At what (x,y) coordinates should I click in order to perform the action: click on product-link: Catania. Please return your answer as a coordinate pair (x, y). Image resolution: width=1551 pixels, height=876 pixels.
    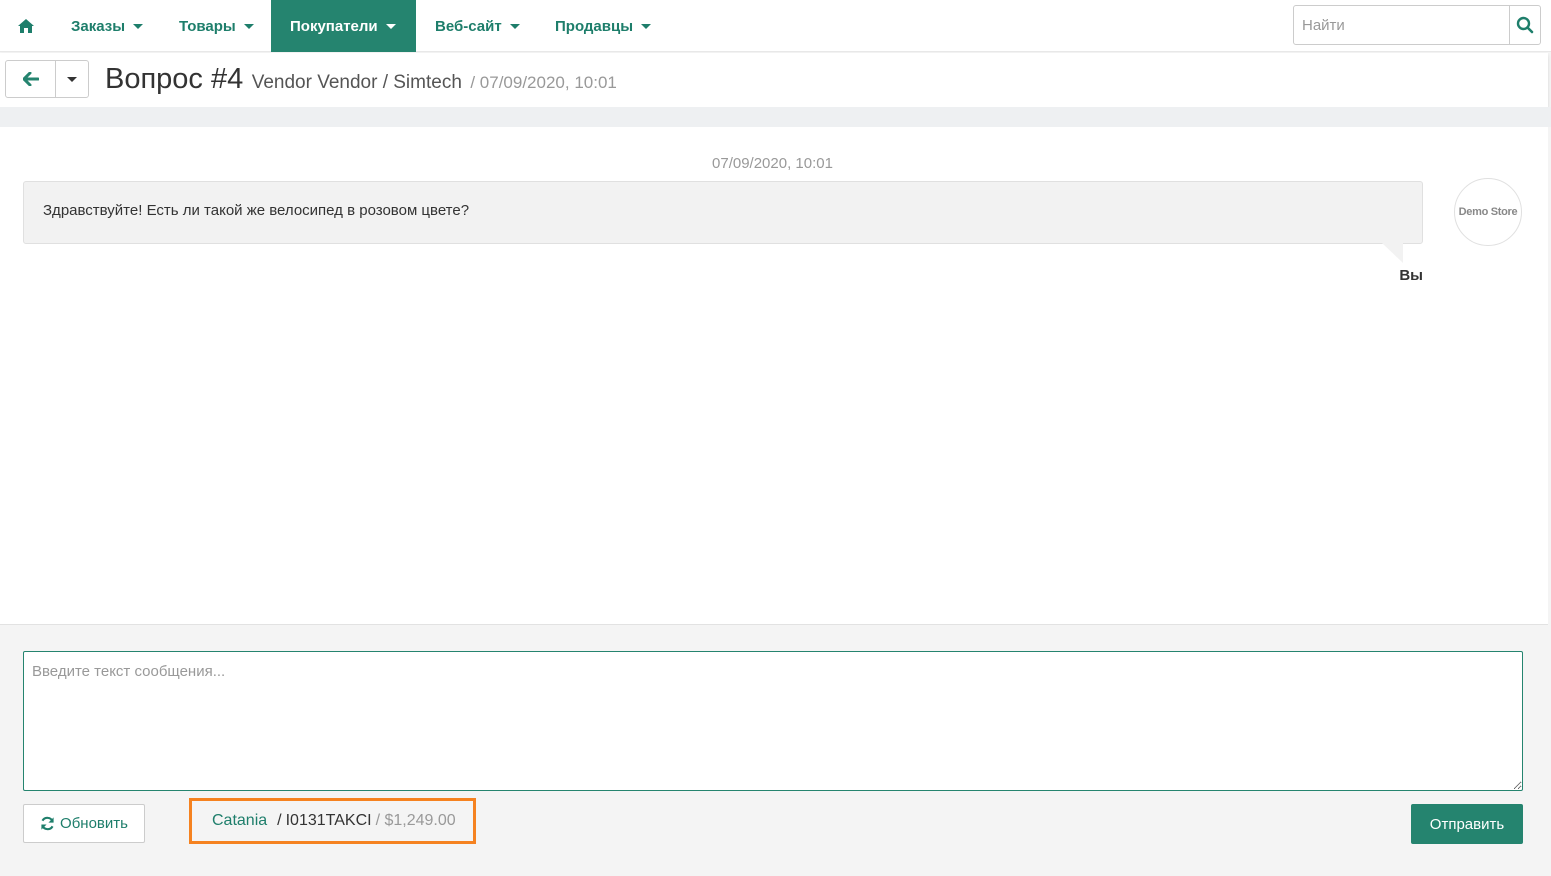
    Looking at the image, I should click on (239, 821).